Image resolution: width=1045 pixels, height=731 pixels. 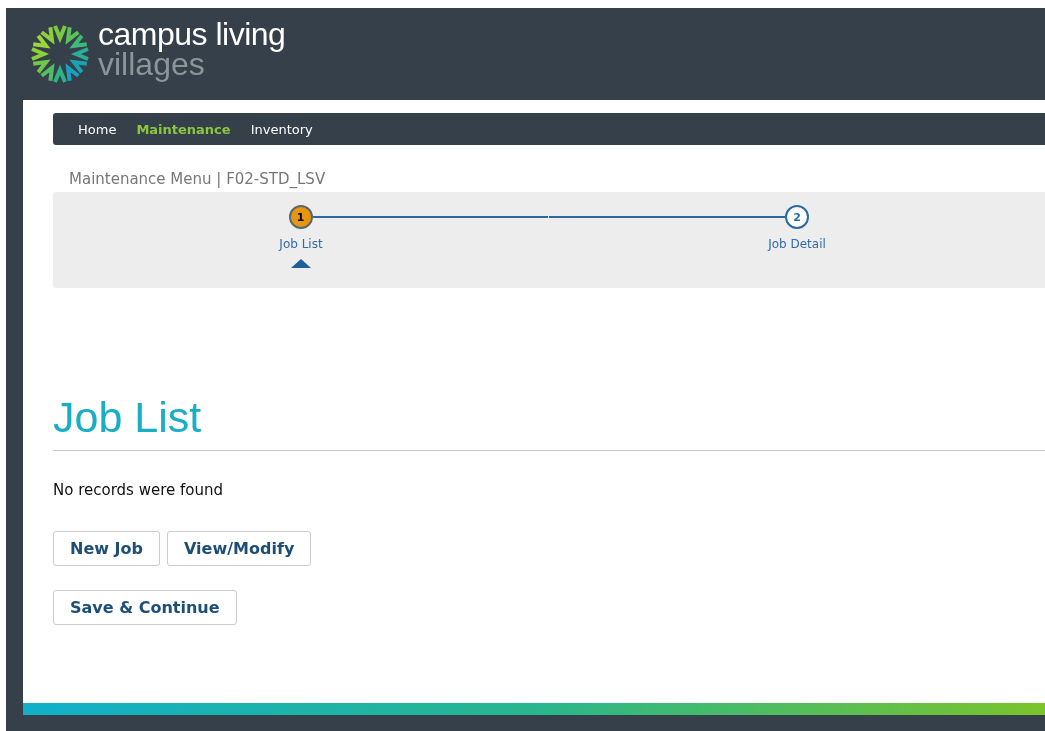 What do you see at coordinates (281, 129) in the screenshot?
I see `nav-link: Inventory` at bounding box center [281, 129].